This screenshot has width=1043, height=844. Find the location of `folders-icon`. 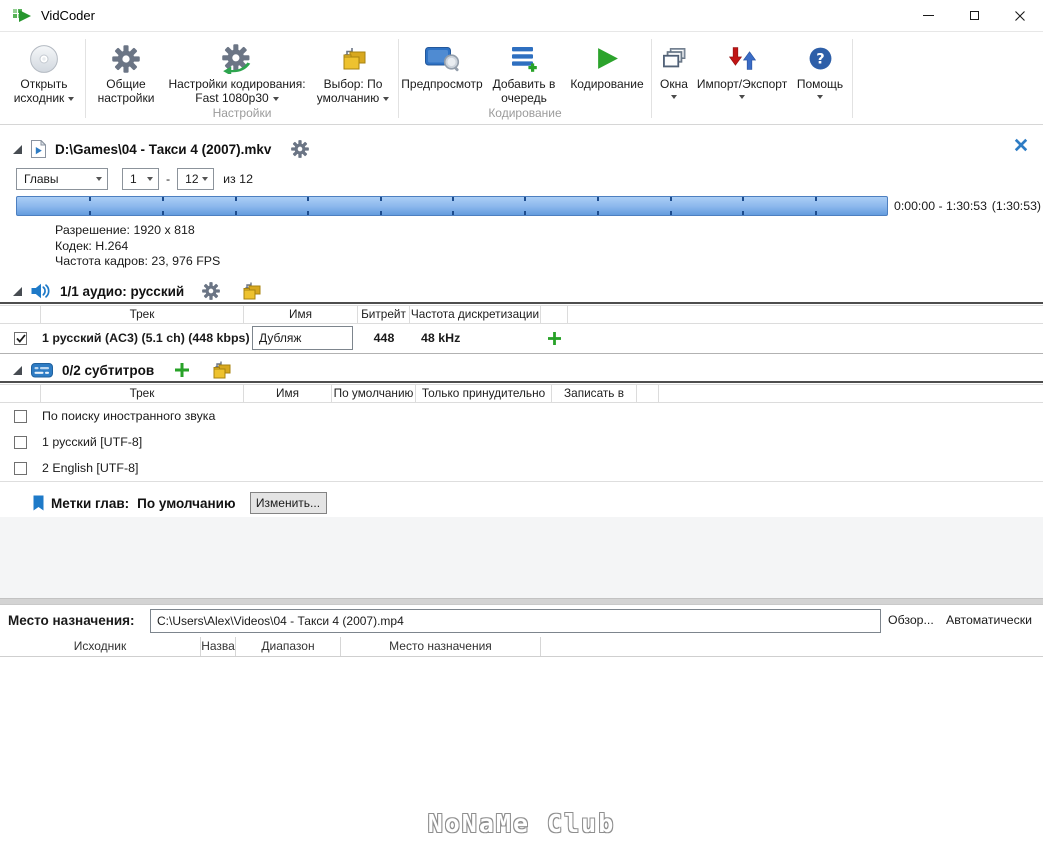

folders-icon is located at coordinates (353, 59).